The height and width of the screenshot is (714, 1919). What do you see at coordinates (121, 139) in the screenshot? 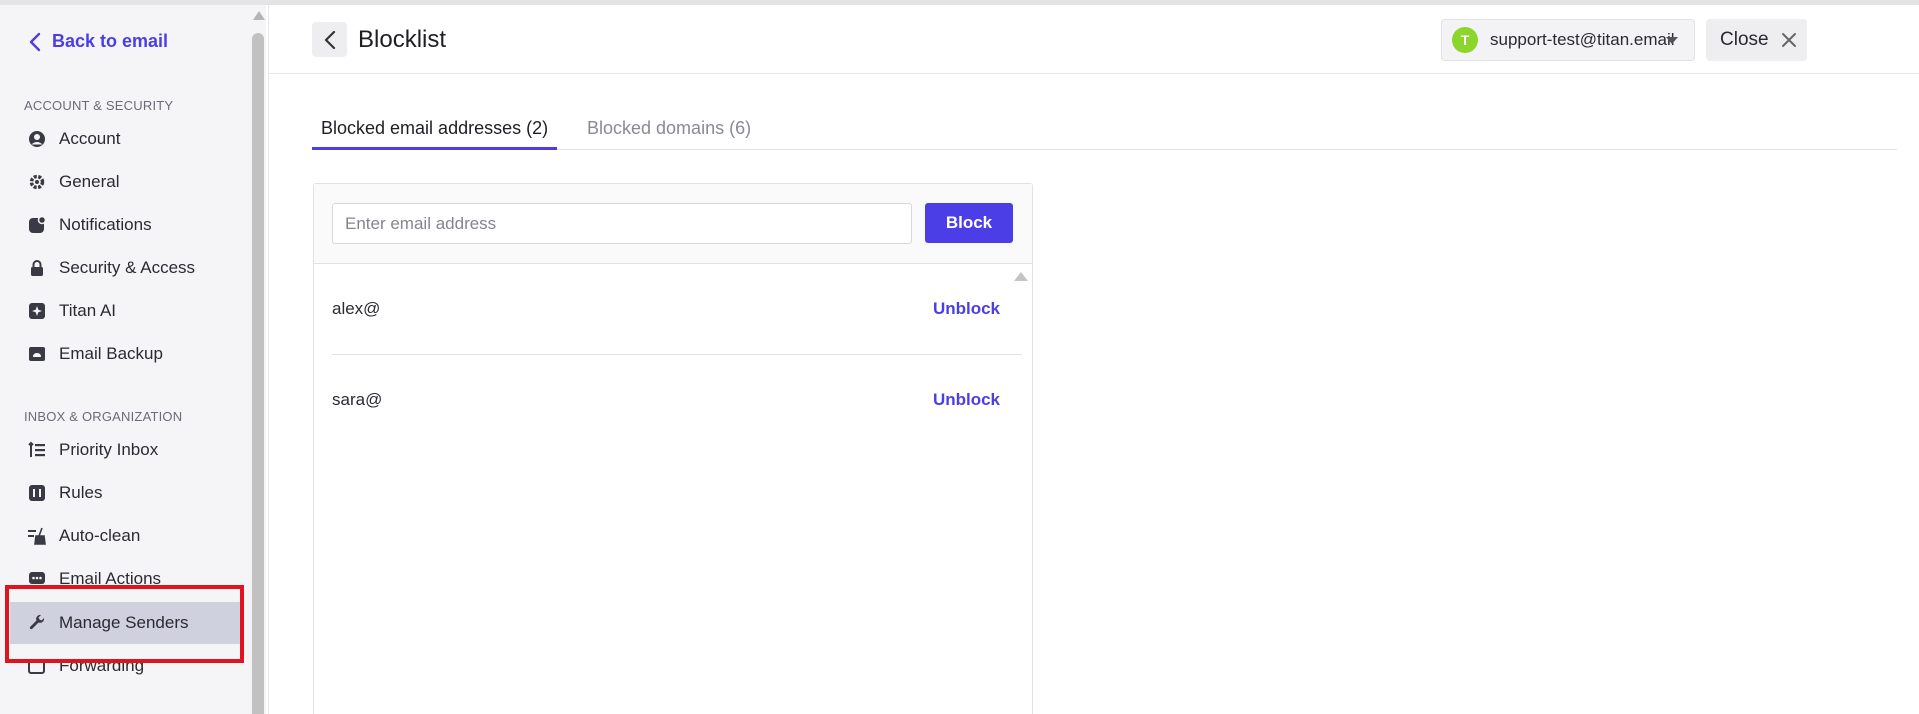
I see `sidebar-item-account: Account` at bounding box center [121, 139].